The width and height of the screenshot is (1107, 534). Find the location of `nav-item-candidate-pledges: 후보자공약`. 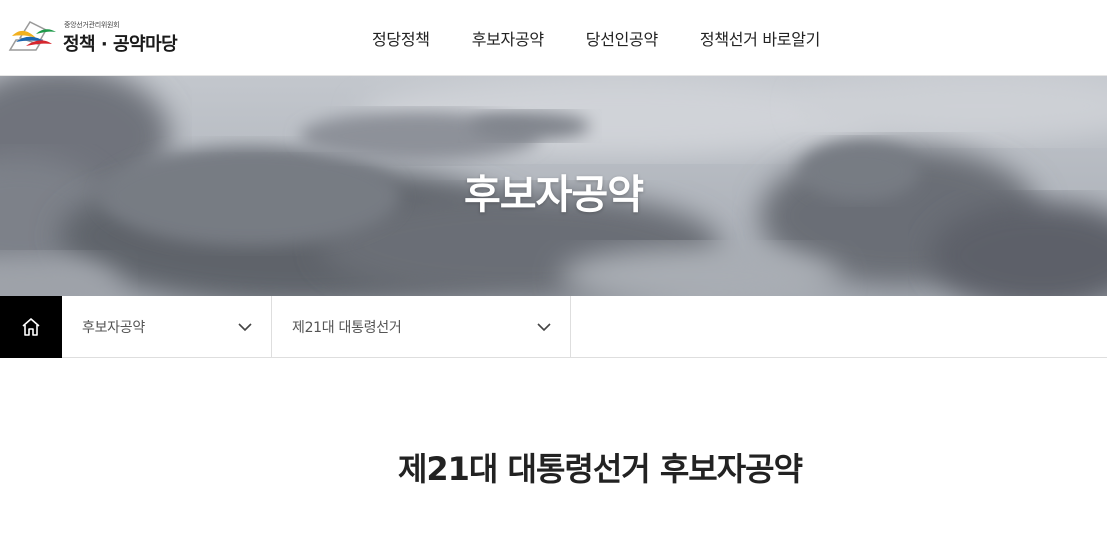

nav-item-candidate-pledges: 후보자공약 is located at coordinates (508, 38).